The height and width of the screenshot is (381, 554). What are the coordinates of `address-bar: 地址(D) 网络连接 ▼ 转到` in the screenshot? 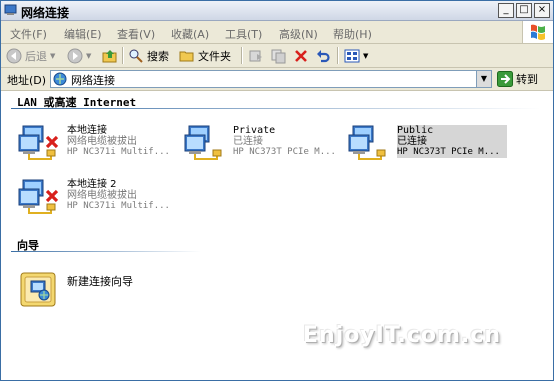 It's located at (277, 79).